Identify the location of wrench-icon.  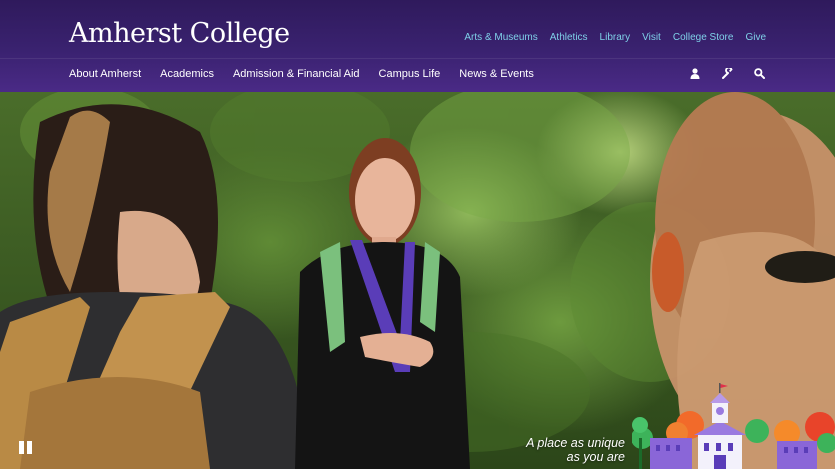
(727, 73).